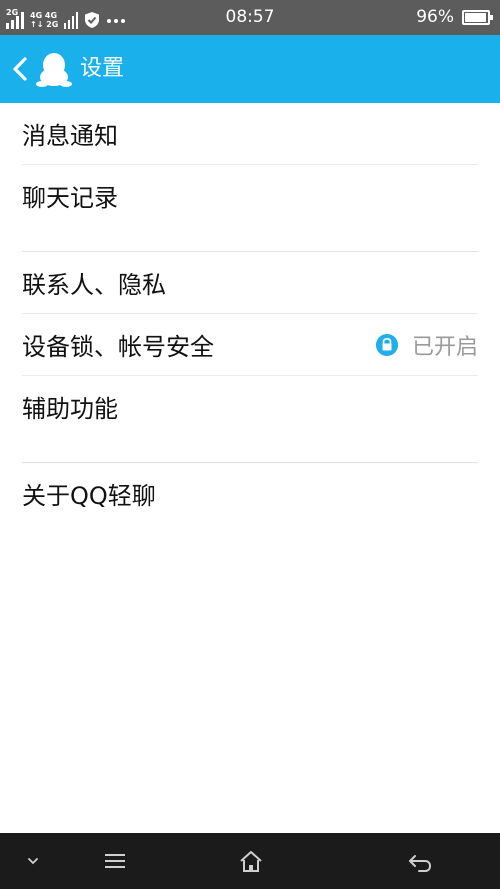 Image resolution: width=500 pixels, height=889 pixels. Describe the element at coordinates (54, 70) in the screenshot. I see `qq-penguin-icon` at that location.